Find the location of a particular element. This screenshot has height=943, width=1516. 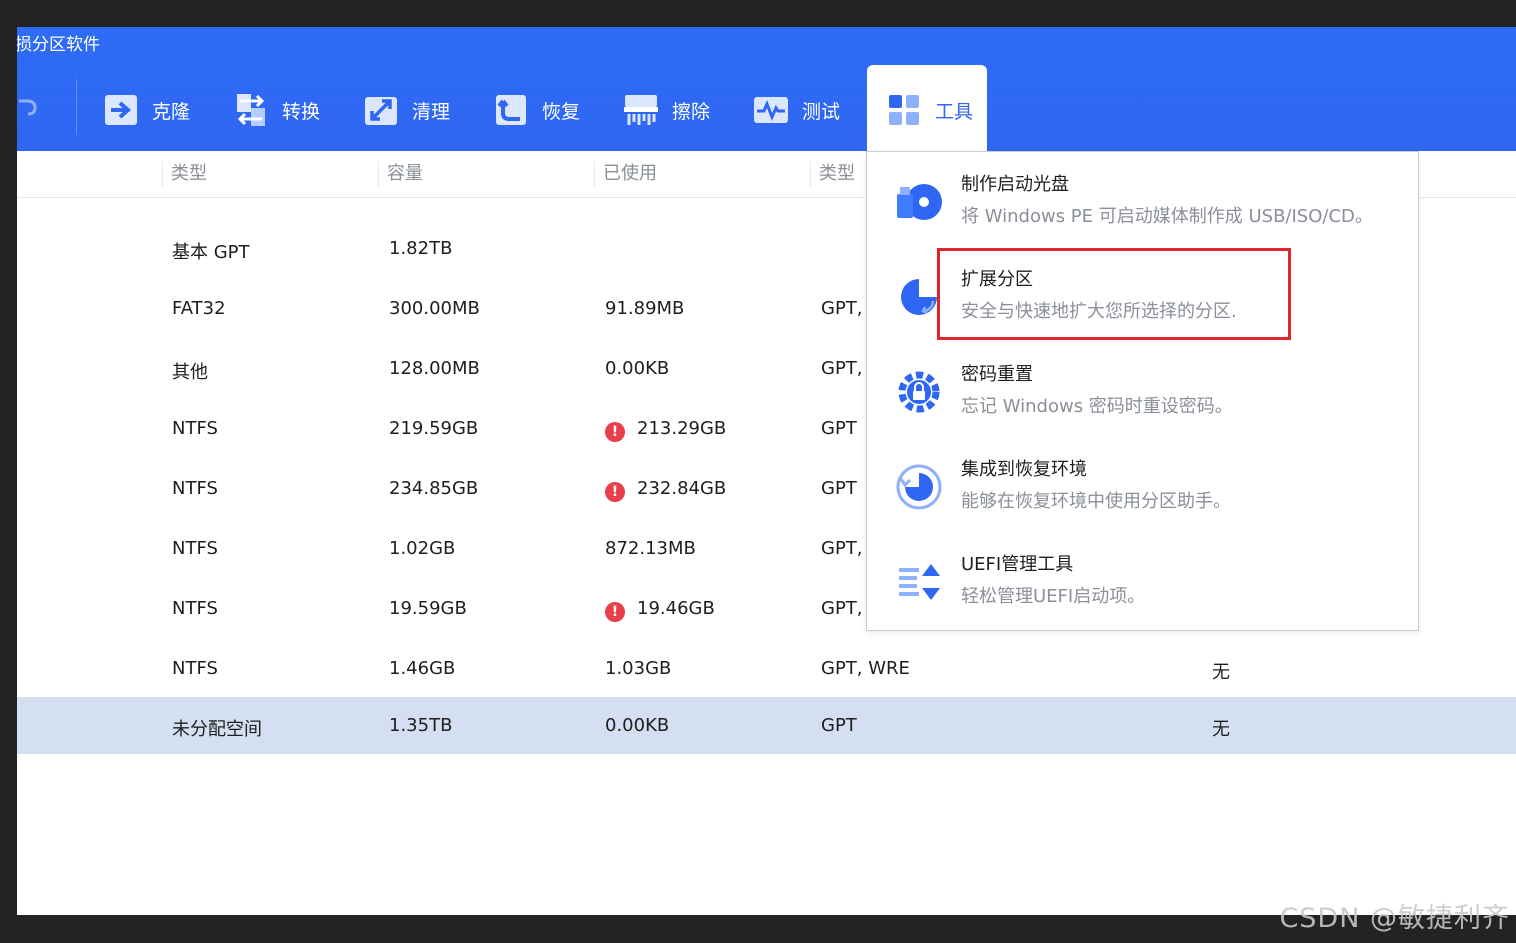

menu-item-title: 密码重置 is located at coordinates (997, 374).